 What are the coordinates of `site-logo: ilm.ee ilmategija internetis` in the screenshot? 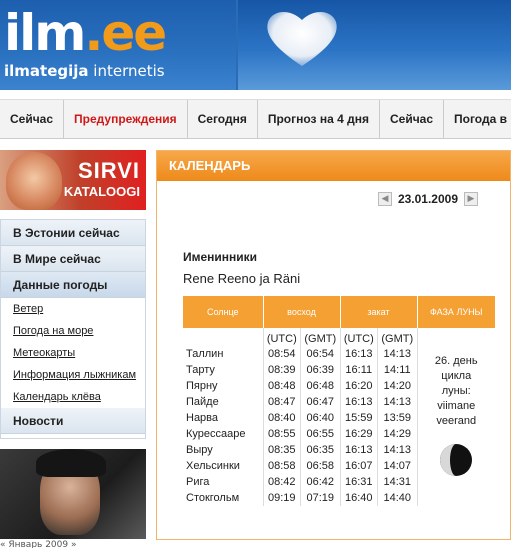 It's located at (118, 45).